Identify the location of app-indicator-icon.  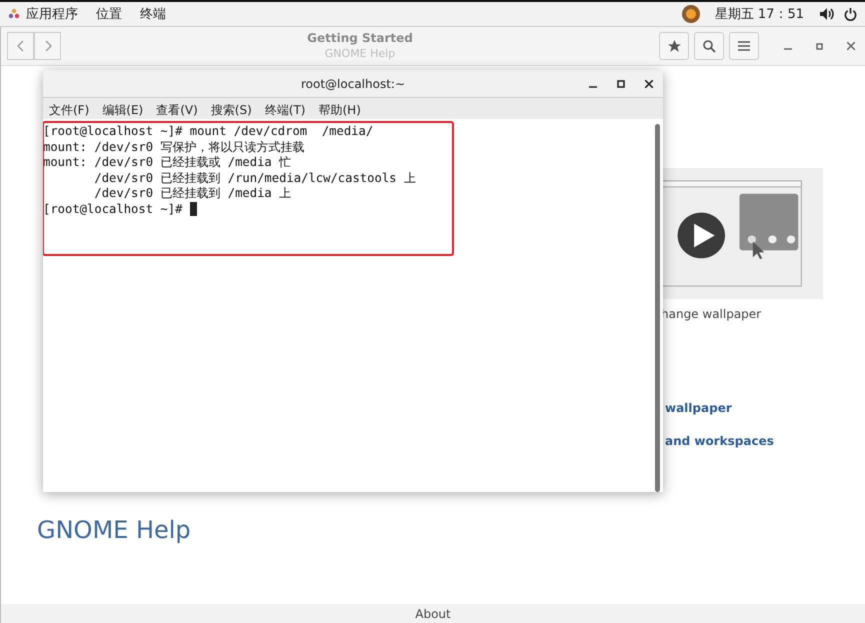
(690, 14).